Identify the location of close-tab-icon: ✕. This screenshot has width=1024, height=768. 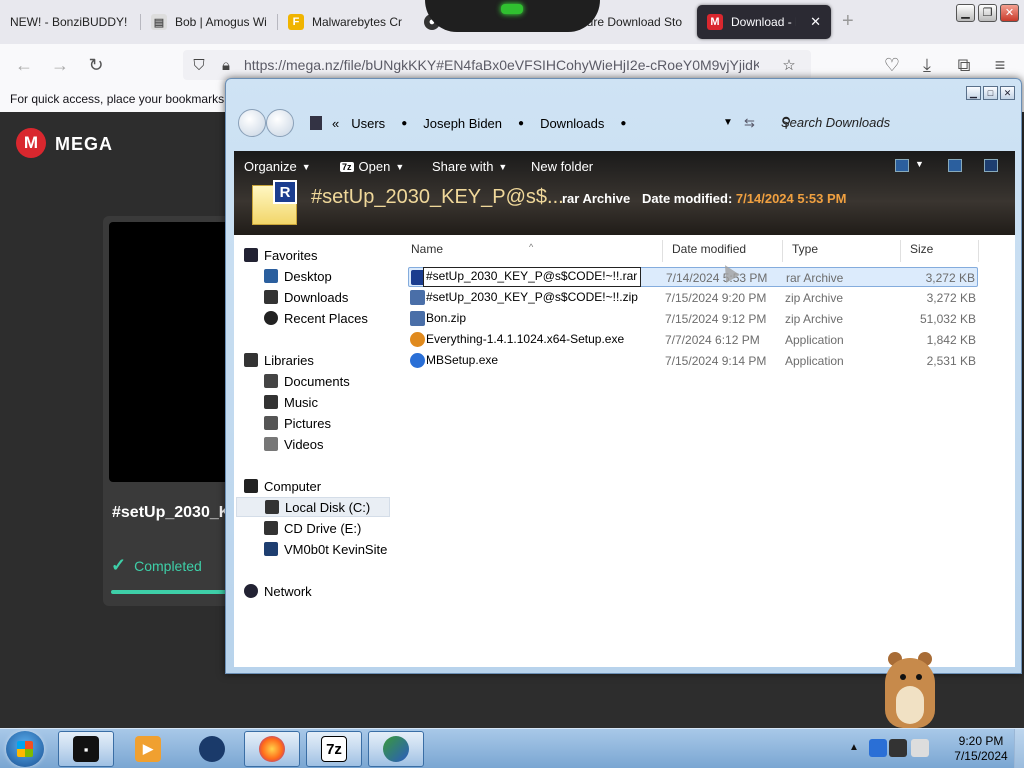
(815, 22).